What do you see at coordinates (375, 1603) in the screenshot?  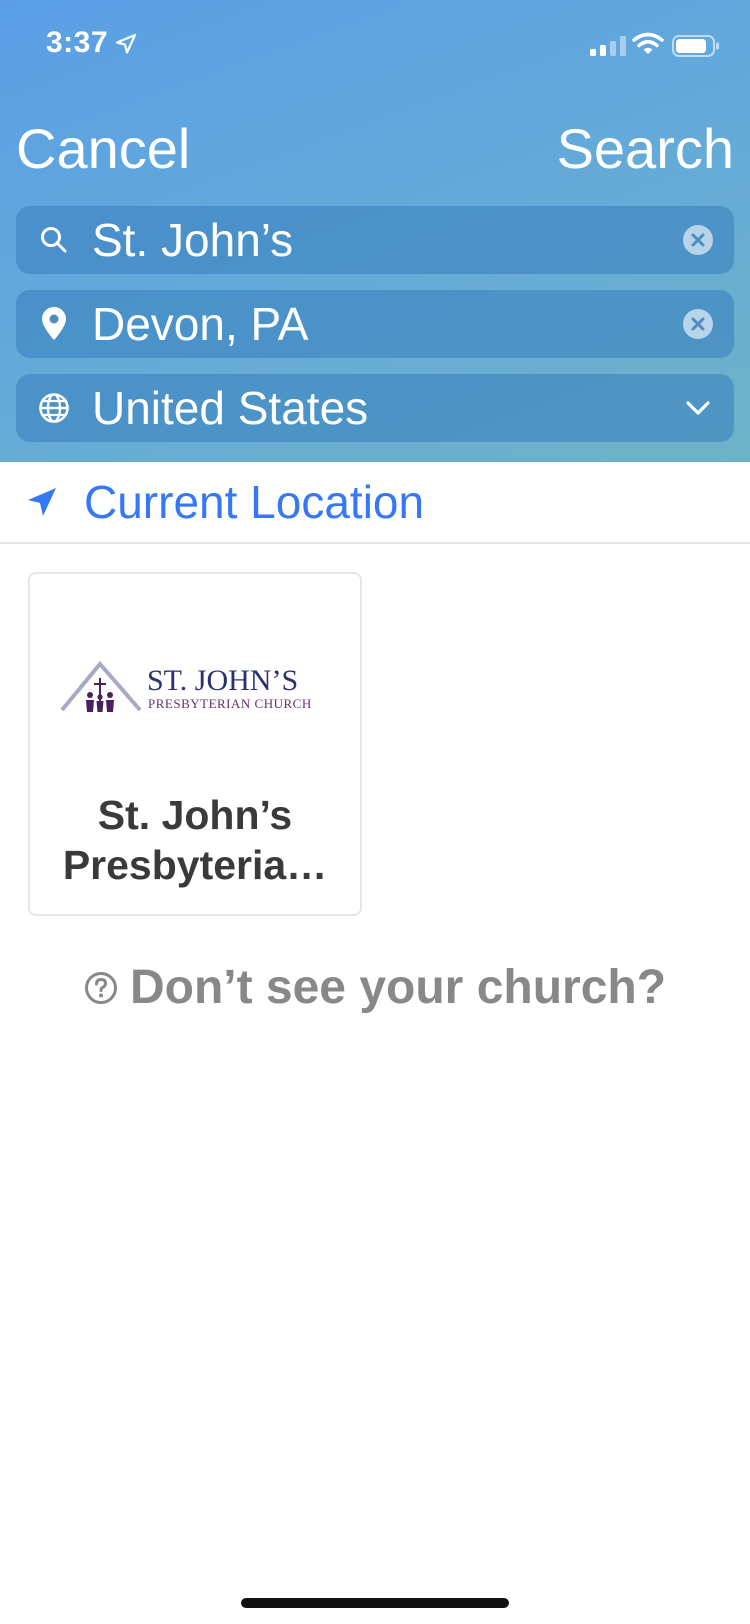 I see `home-indicator` at bounding box center [375, 1603].